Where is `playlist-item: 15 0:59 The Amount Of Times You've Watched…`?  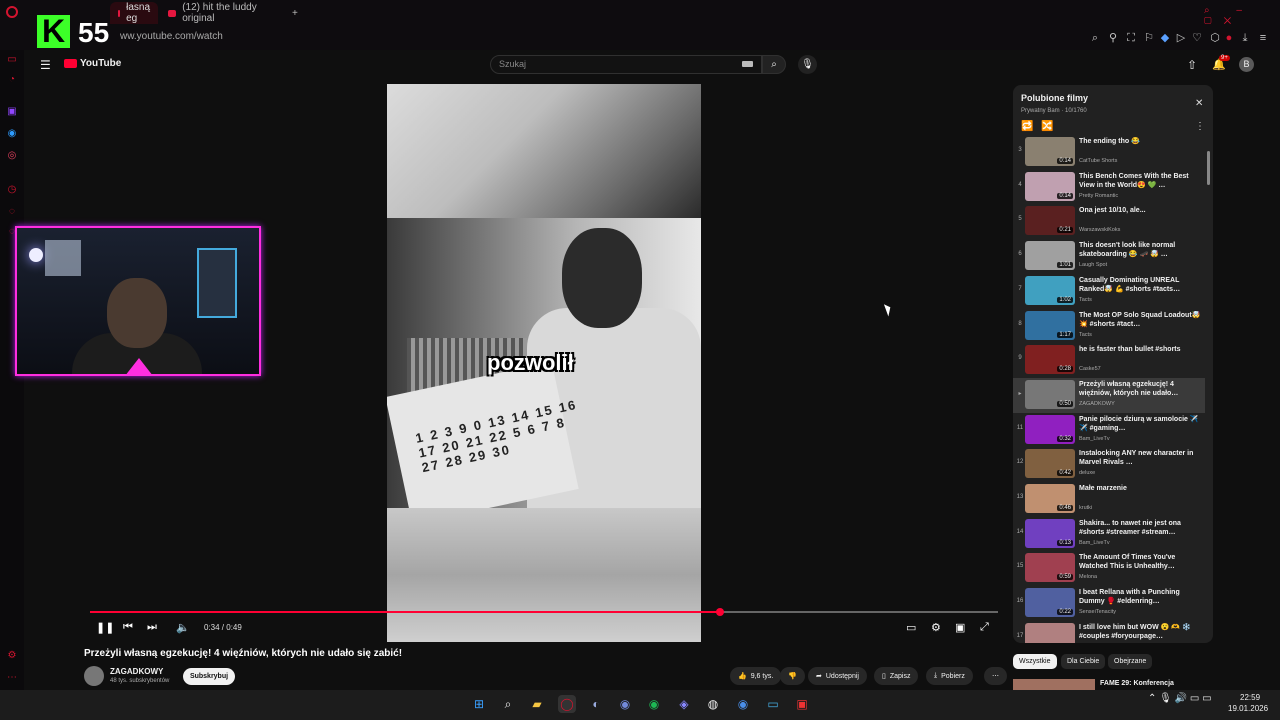 playlist-item: 15 0:59 The Amount Of Times You've Watched… is located at coordinates (1109, 568).